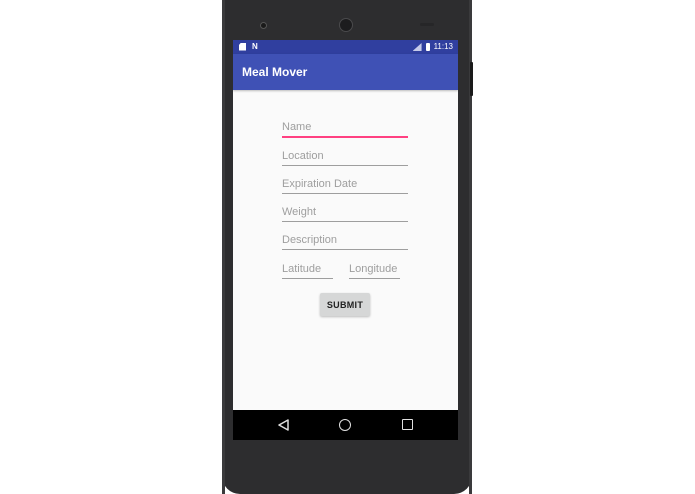 The height and width of the screenshot is (494, 695). Describe the element at coordinates (471, 79) in the screenshot. I see `power-button` at that location.